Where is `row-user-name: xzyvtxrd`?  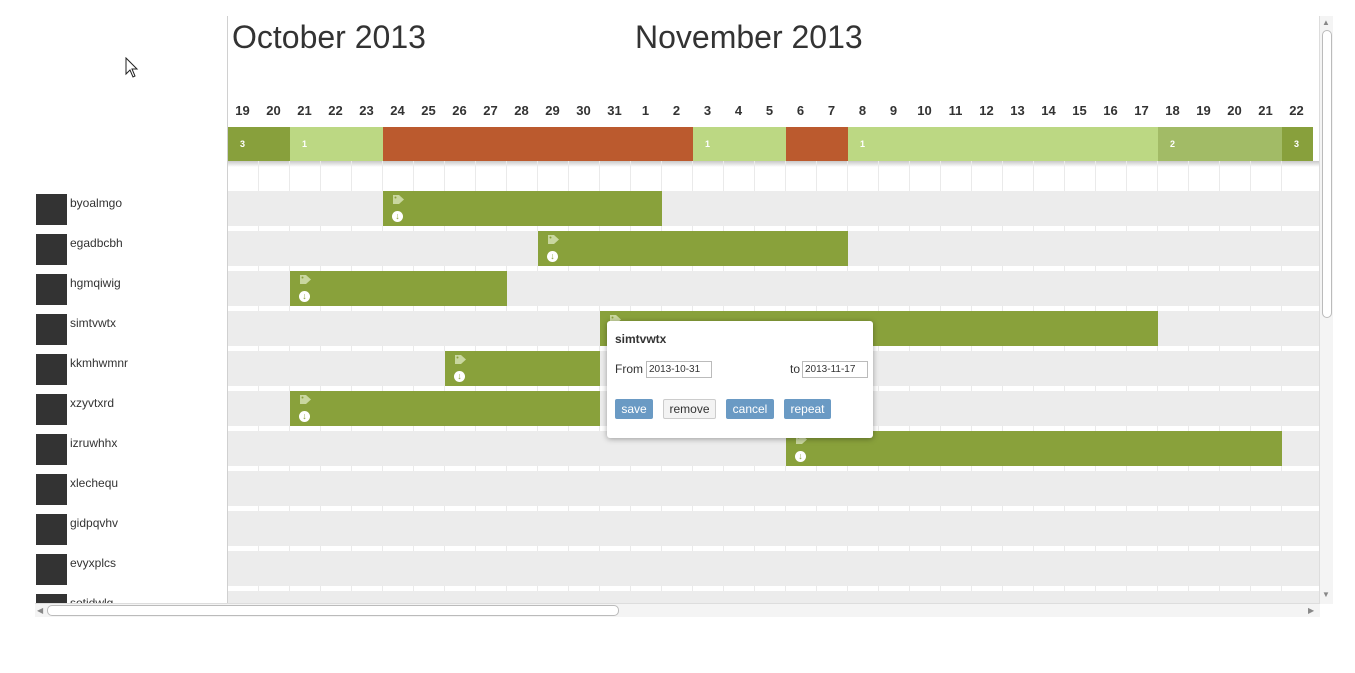
row-user-name: xzyvtxrd is located at coordinates (92, 403).